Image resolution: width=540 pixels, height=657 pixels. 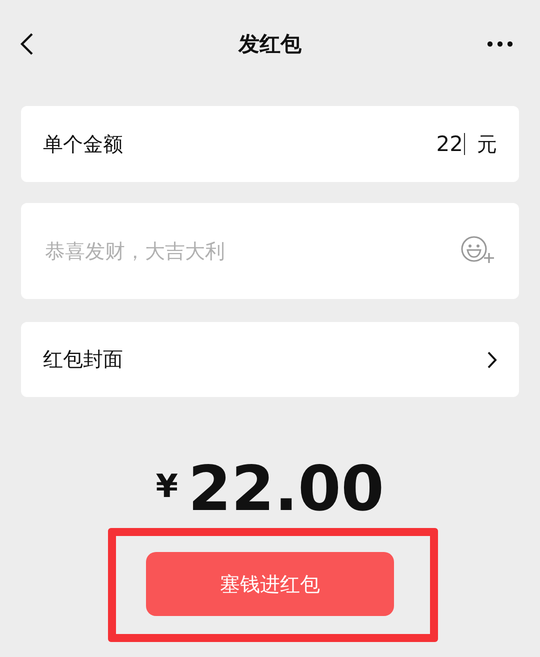 I want to click on currency-symbol: ¥, so click(x=167, y=486).